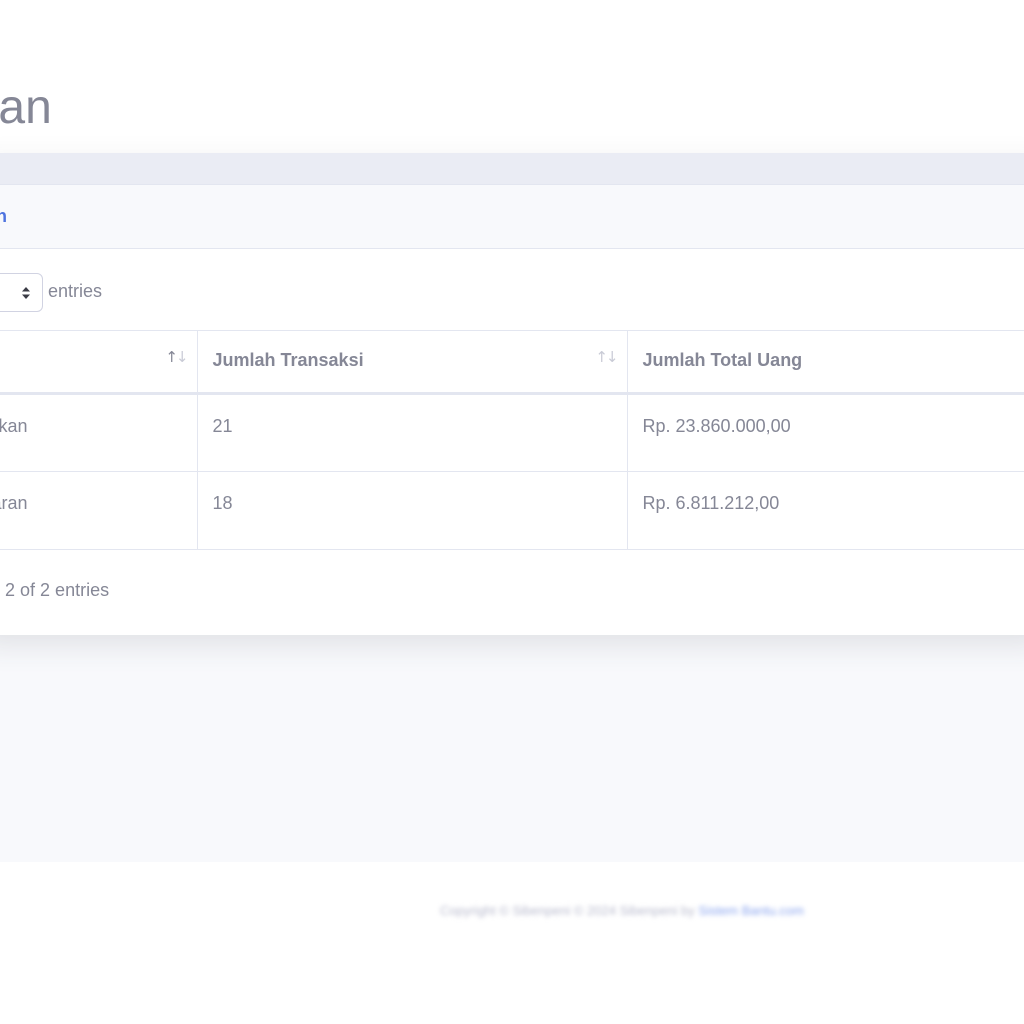  Describe the element at coordinates (512, 76) in the screenshot. I see `page-header: ngan` at that location.